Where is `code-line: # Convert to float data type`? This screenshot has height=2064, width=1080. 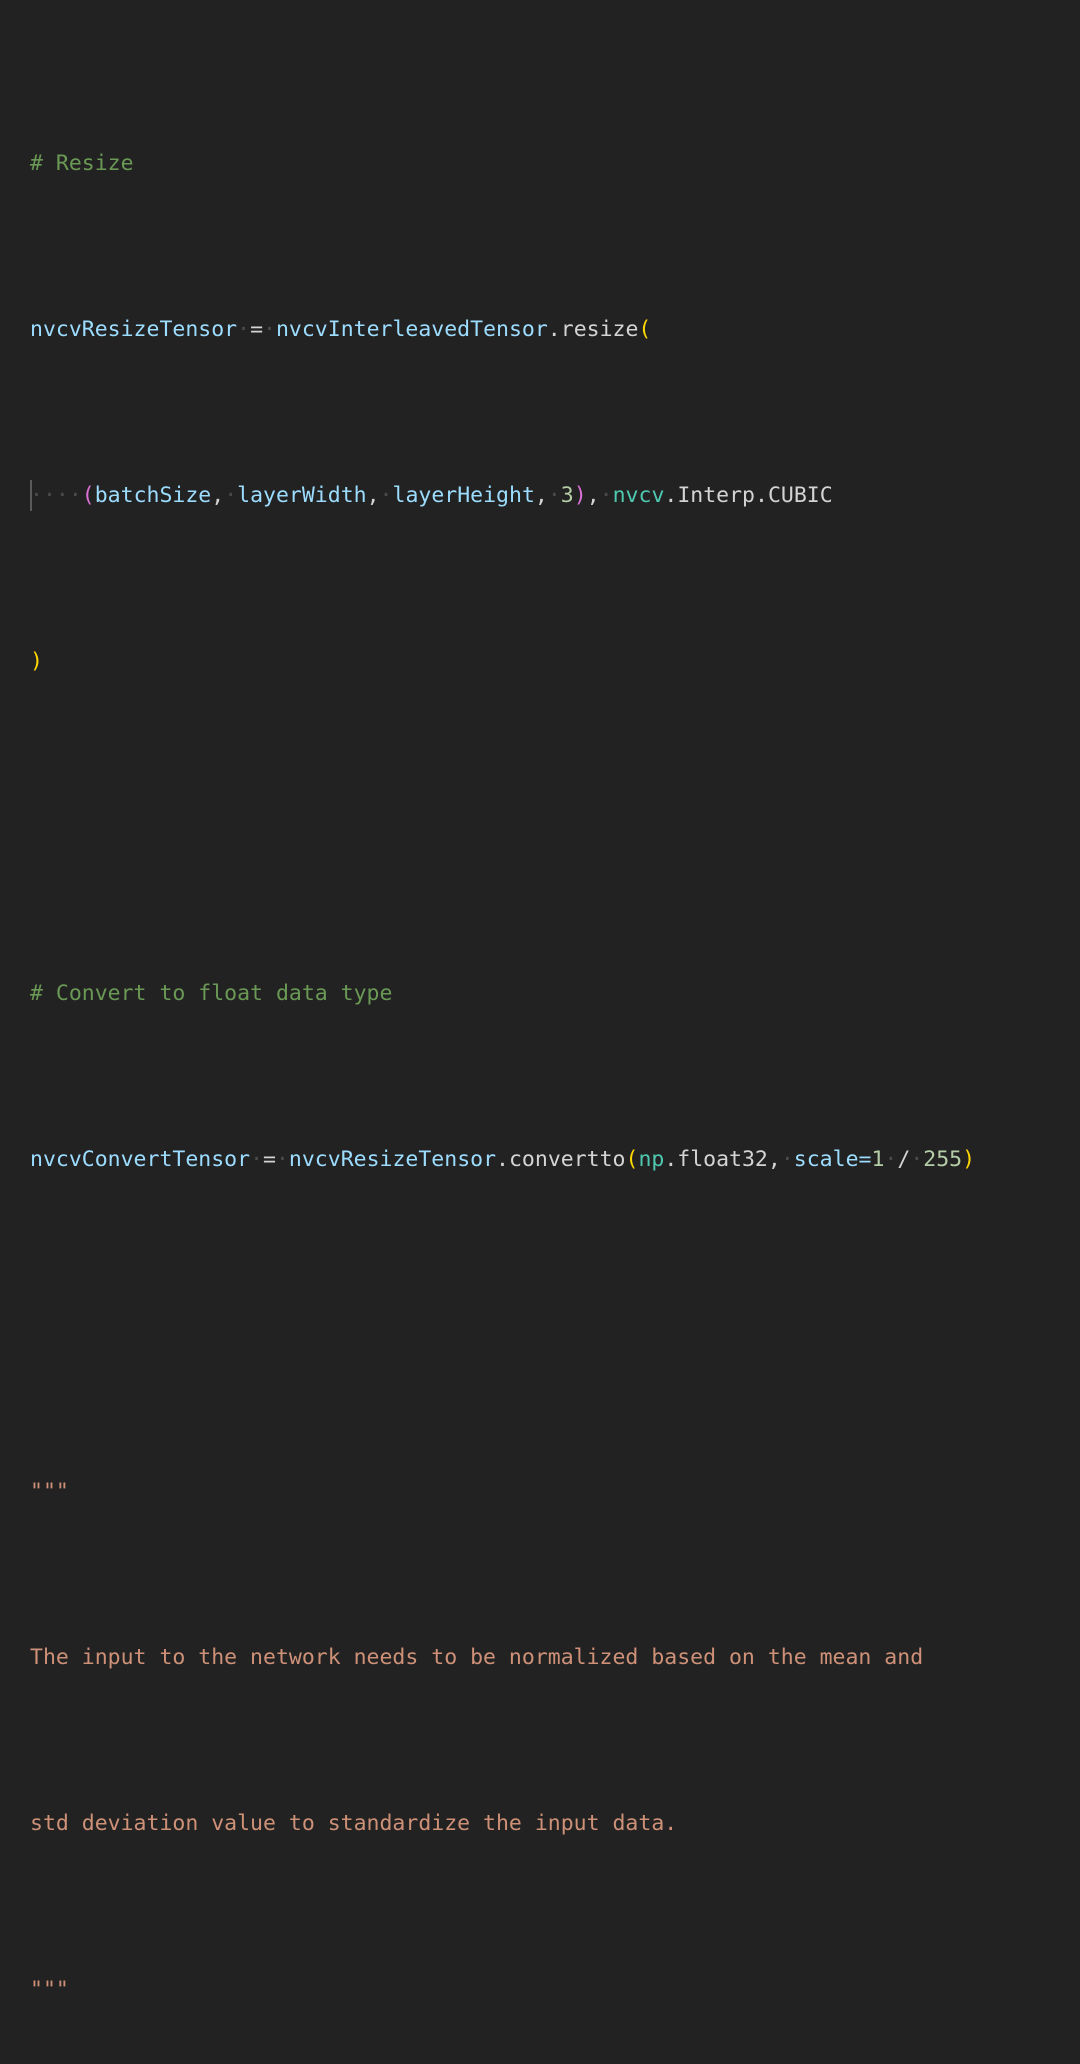 code-line: # Convert to float data type is located at coordinates (540, 993).